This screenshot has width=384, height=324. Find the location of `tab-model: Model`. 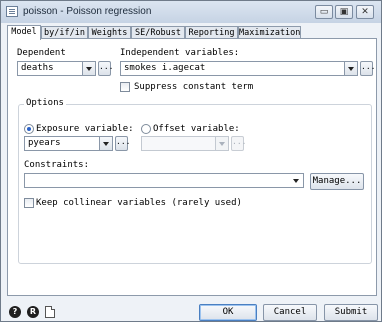

tab-model: Model is located at coordinates (24, 32).